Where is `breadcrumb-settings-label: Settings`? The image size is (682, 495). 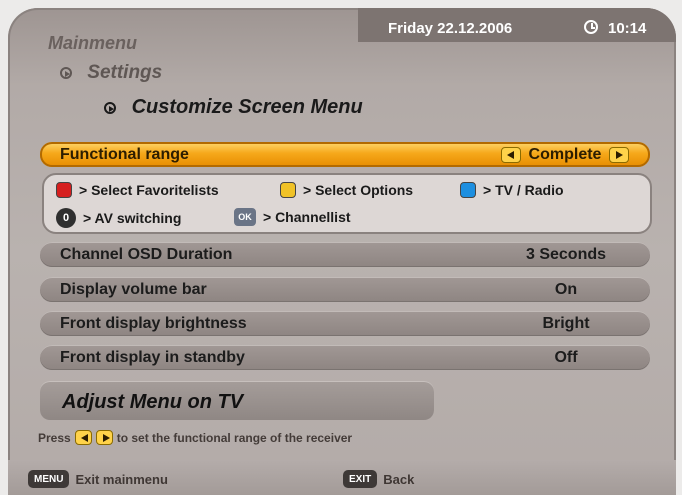
breadcrumb-settings-label: Settings is located at coordinates (125, 72).